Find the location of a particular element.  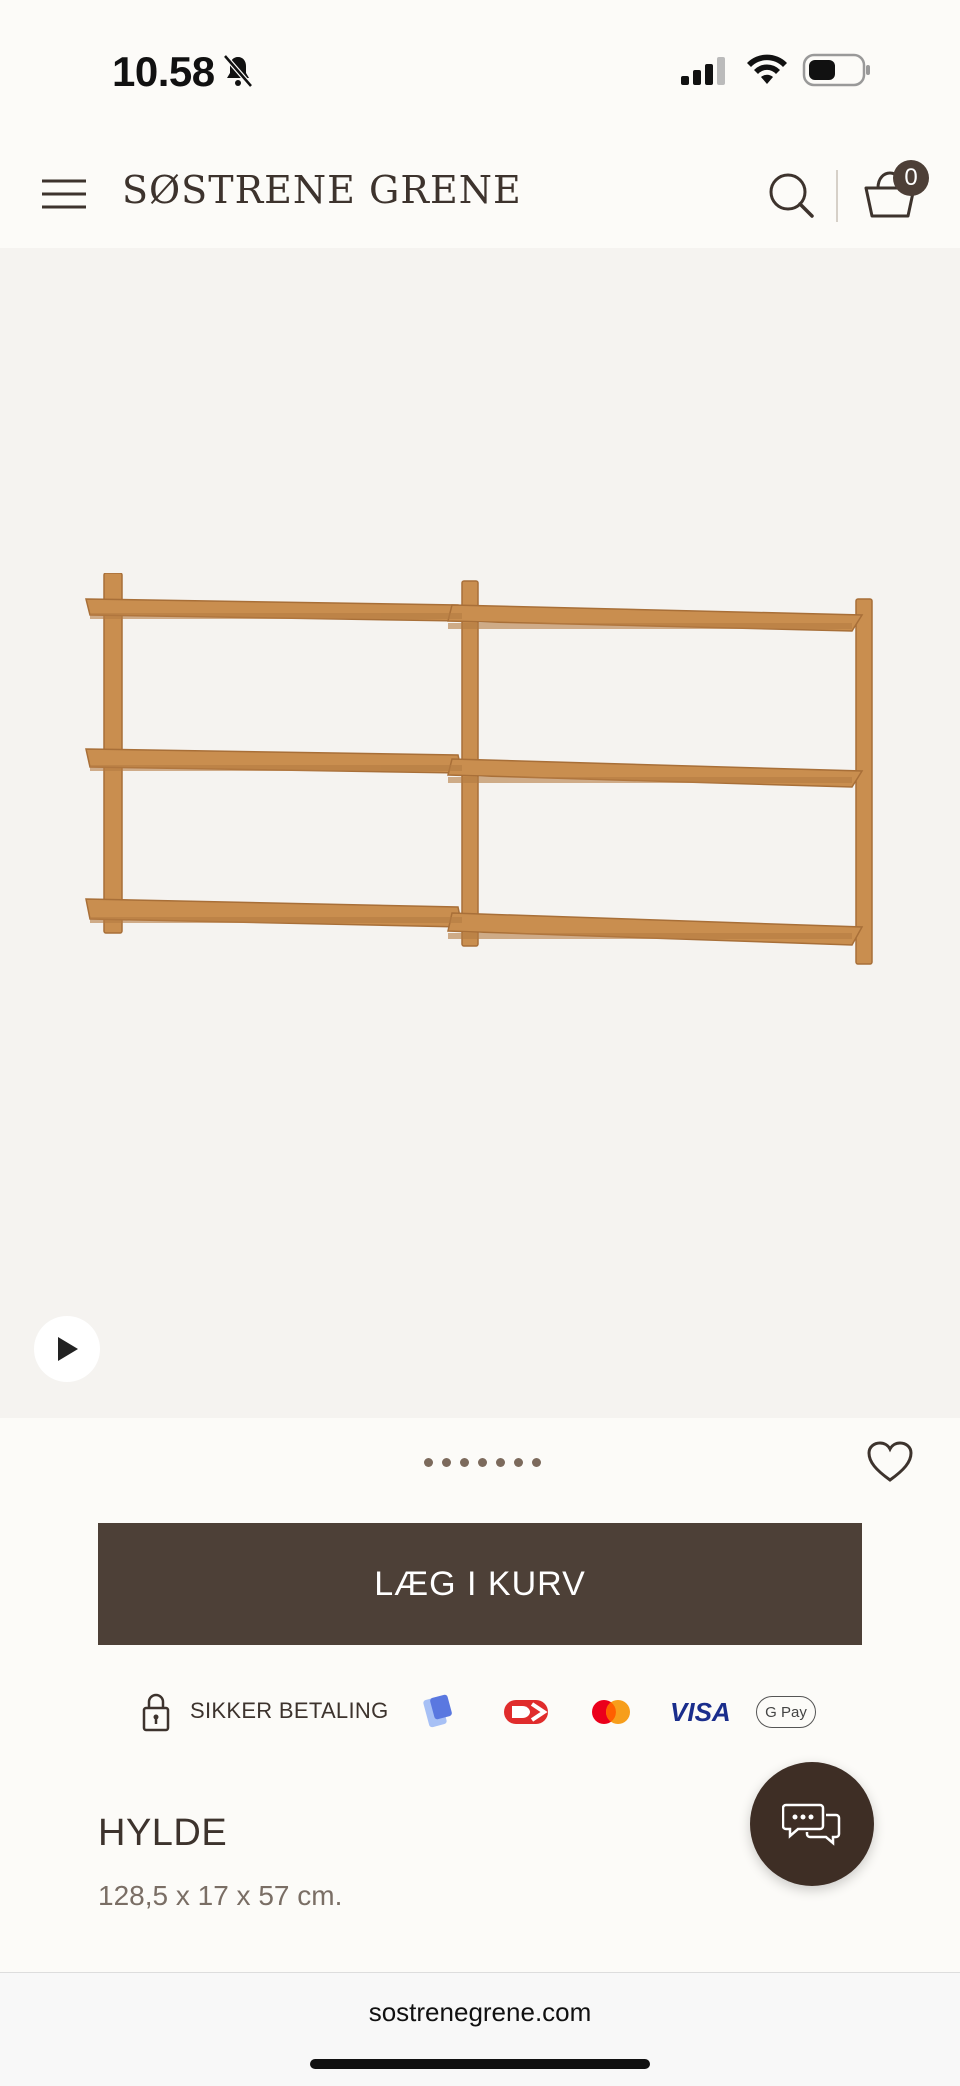

image-carousel-dots is located at coordinates (482, 1462).